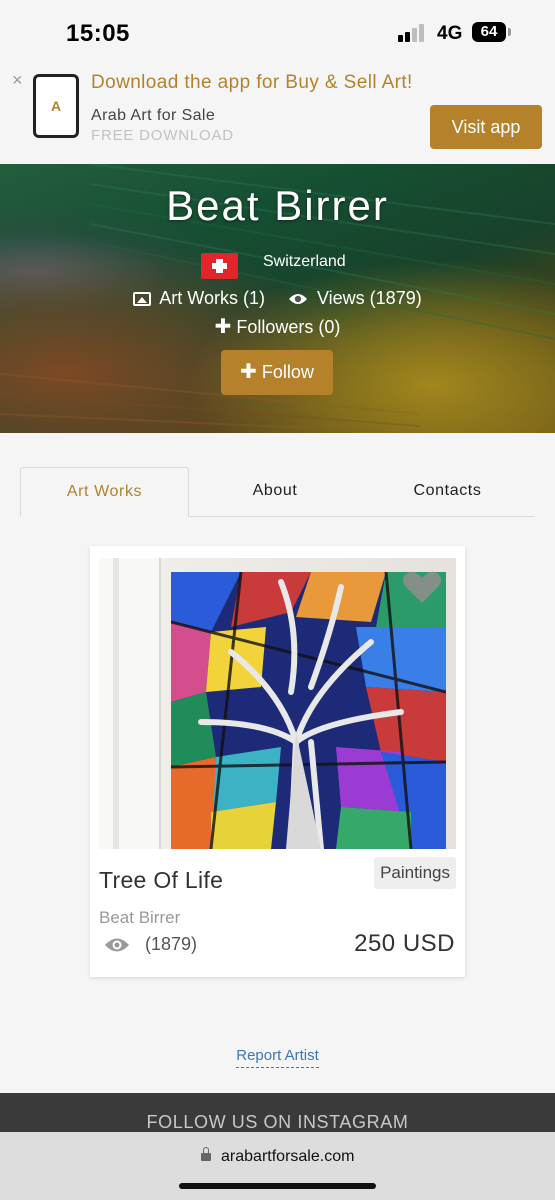 The height and width of the screenshot is (1200, 555). What do you see at coordinates (139, 918) in the screenshot?
I see `artwork-artist: Beat Birrer` at bounding box center [139, 918].